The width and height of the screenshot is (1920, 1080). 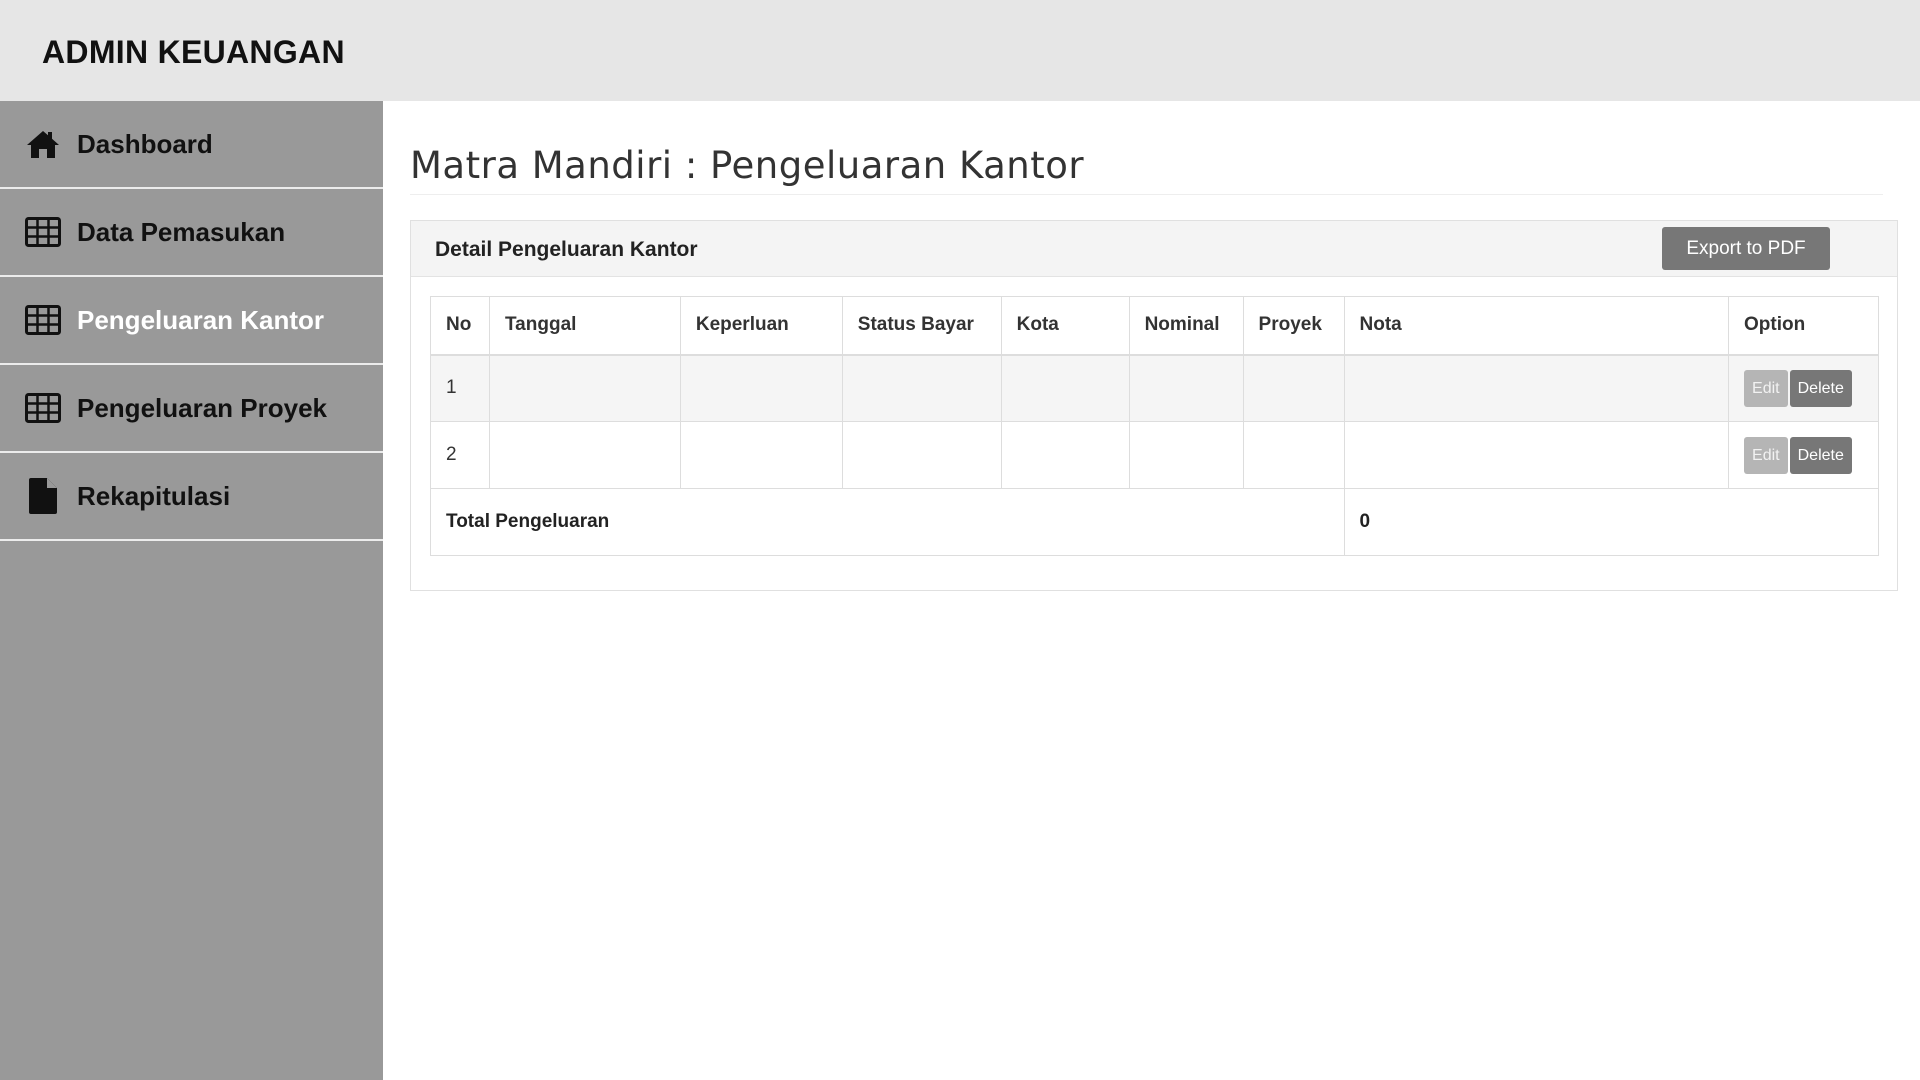 I want to click on sidebar-item-label: Dashboard, so click(x=145, y=143).